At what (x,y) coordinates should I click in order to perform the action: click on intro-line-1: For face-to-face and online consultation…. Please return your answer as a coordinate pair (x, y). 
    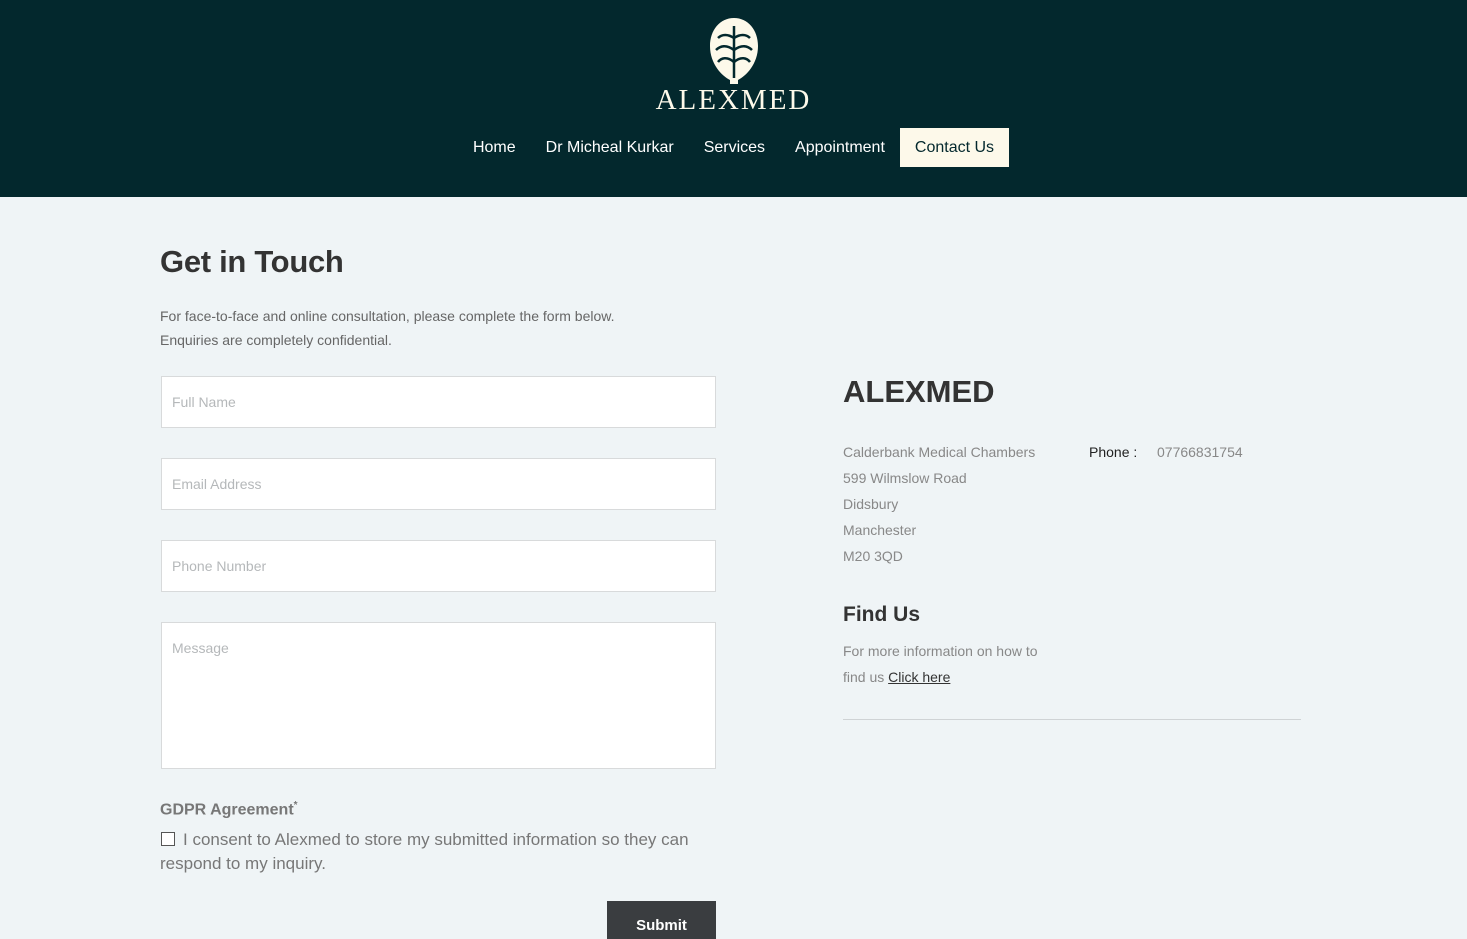
    Looking at the image, I should click on (387, 316).